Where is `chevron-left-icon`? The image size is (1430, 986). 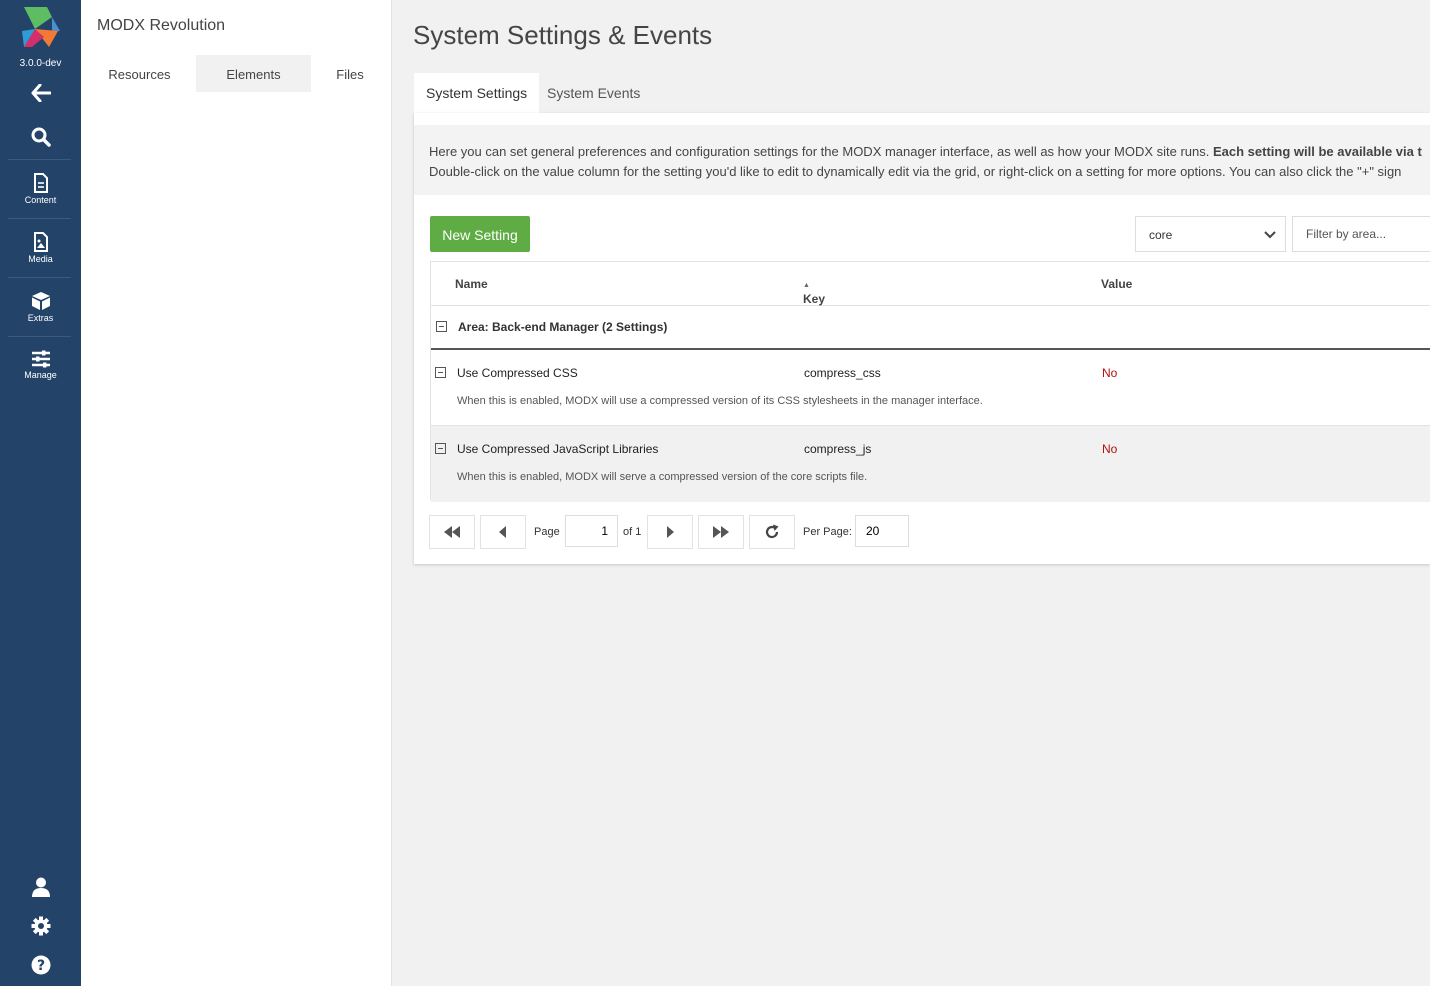 chevron-left-icon is located at coordinates (502, 532).